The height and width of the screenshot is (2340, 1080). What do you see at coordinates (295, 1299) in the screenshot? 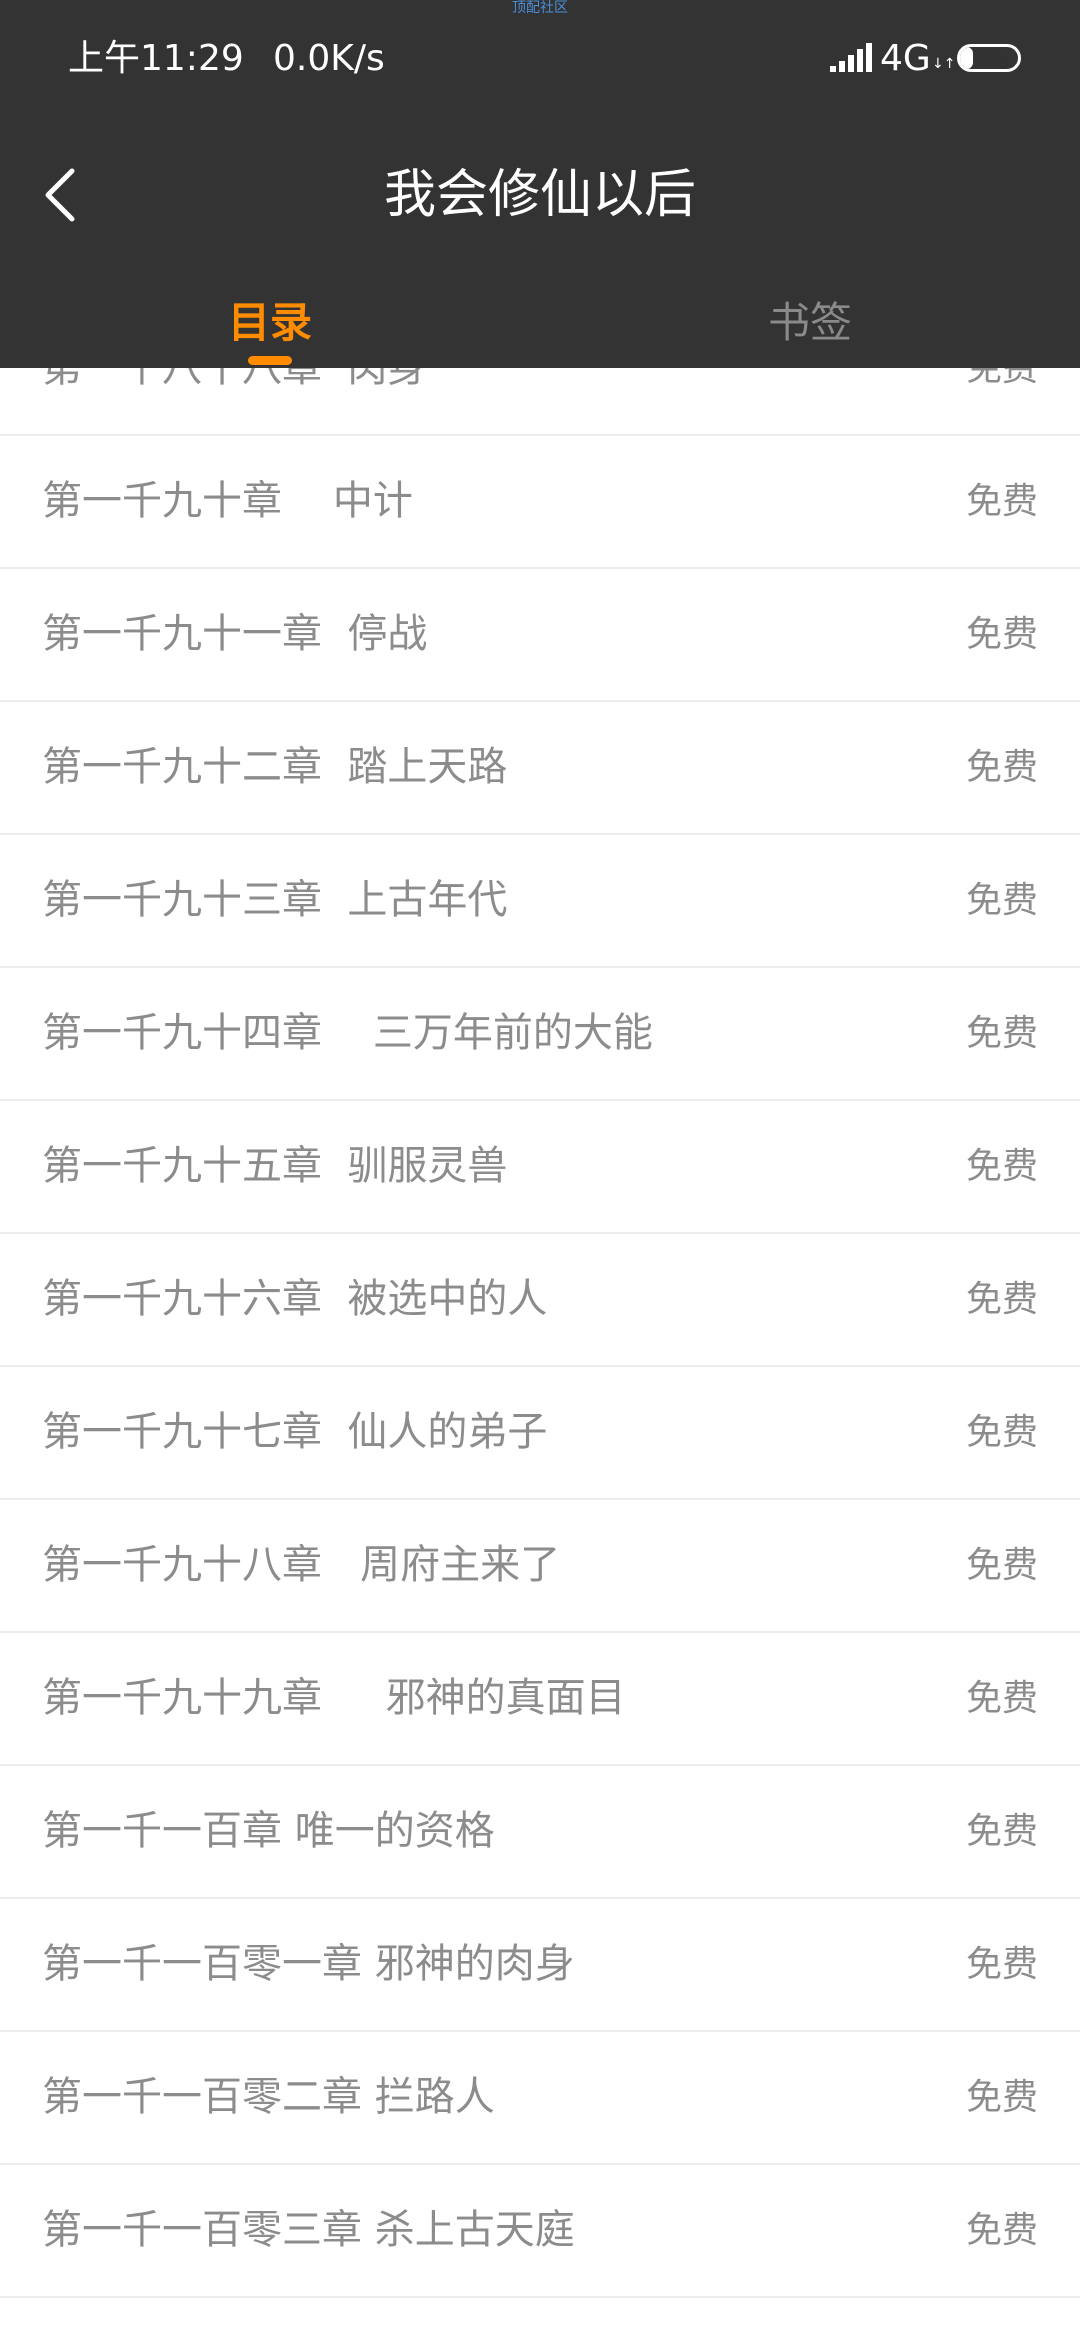
I see `chapter-title: 第一千九十六章 被选中的人` at bounding box center [295, 1299].